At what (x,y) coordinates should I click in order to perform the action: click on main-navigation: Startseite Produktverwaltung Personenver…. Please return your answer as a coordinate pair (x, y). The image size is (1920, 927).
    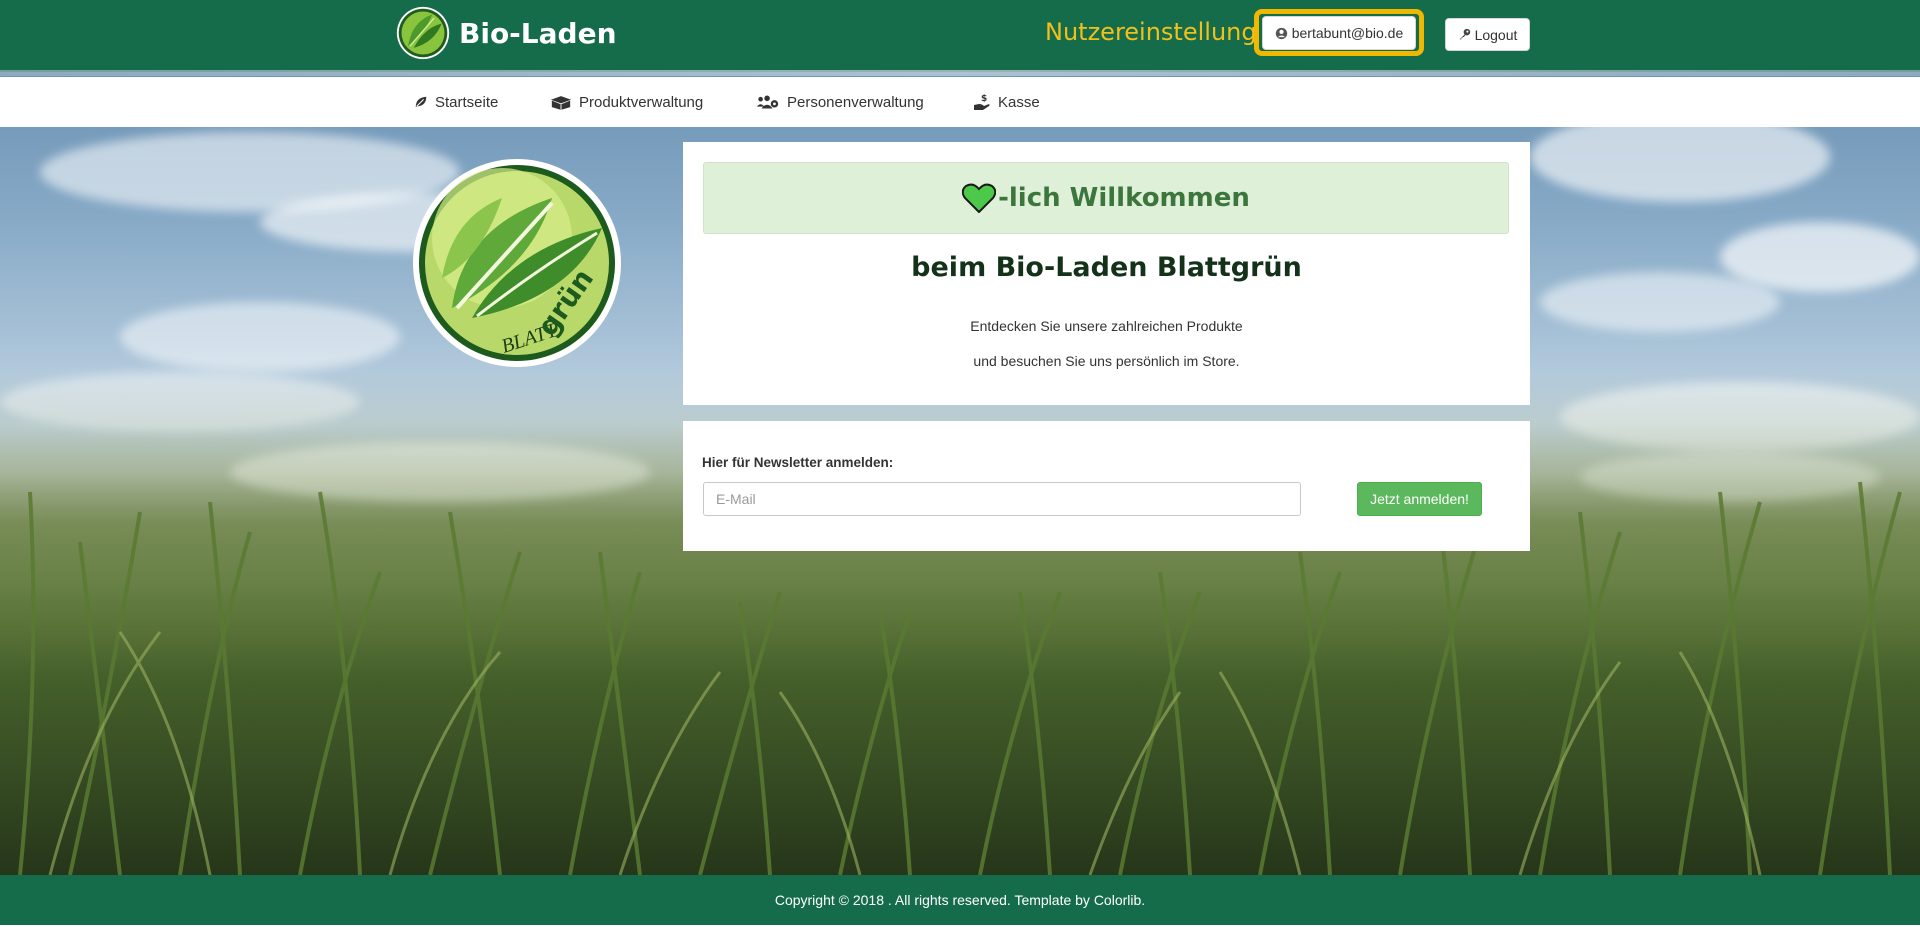
    Looking at the image, I should click on (960, 102).